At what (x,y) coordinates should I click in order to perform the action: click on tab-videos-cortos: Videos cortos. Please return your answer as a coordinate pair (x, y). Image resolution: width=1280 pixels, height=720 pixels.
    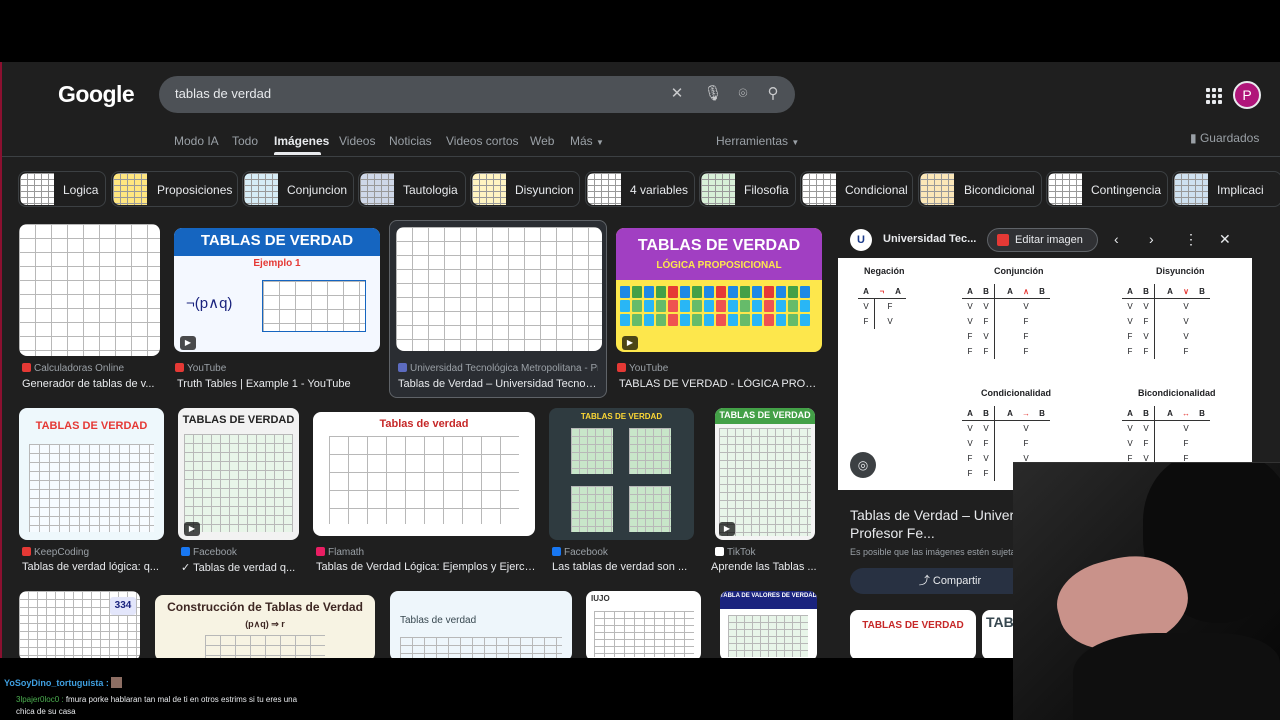
    Looking at the image, I should click on (482, 141).